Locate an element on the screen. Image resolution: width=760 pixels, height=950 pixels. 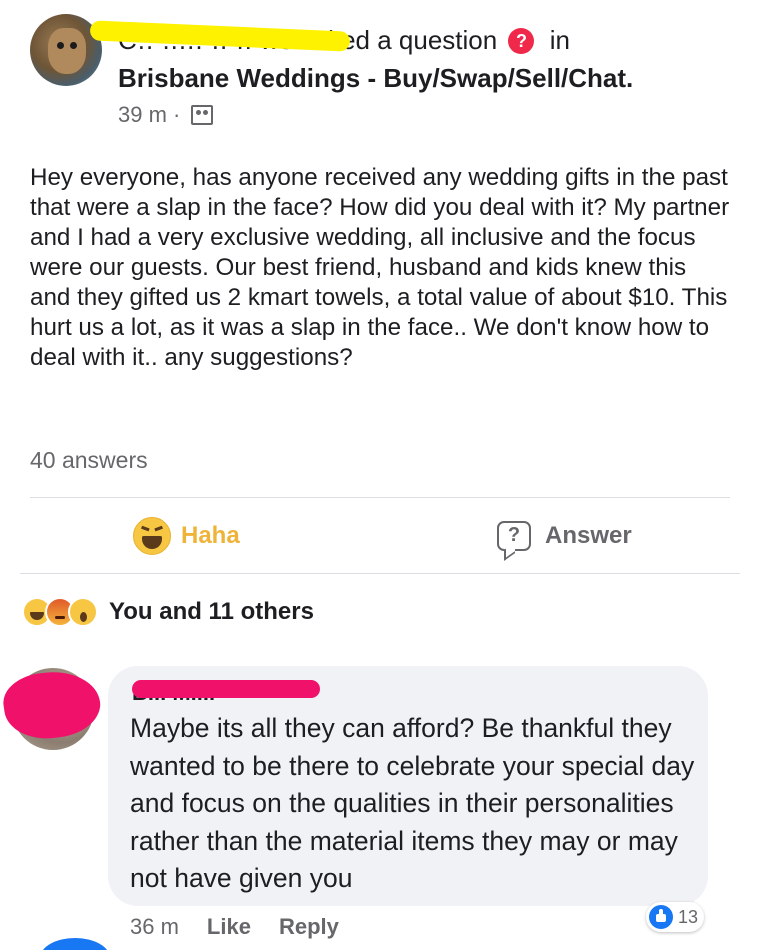
next-comment-avatar is located at coordinates (75, 944).